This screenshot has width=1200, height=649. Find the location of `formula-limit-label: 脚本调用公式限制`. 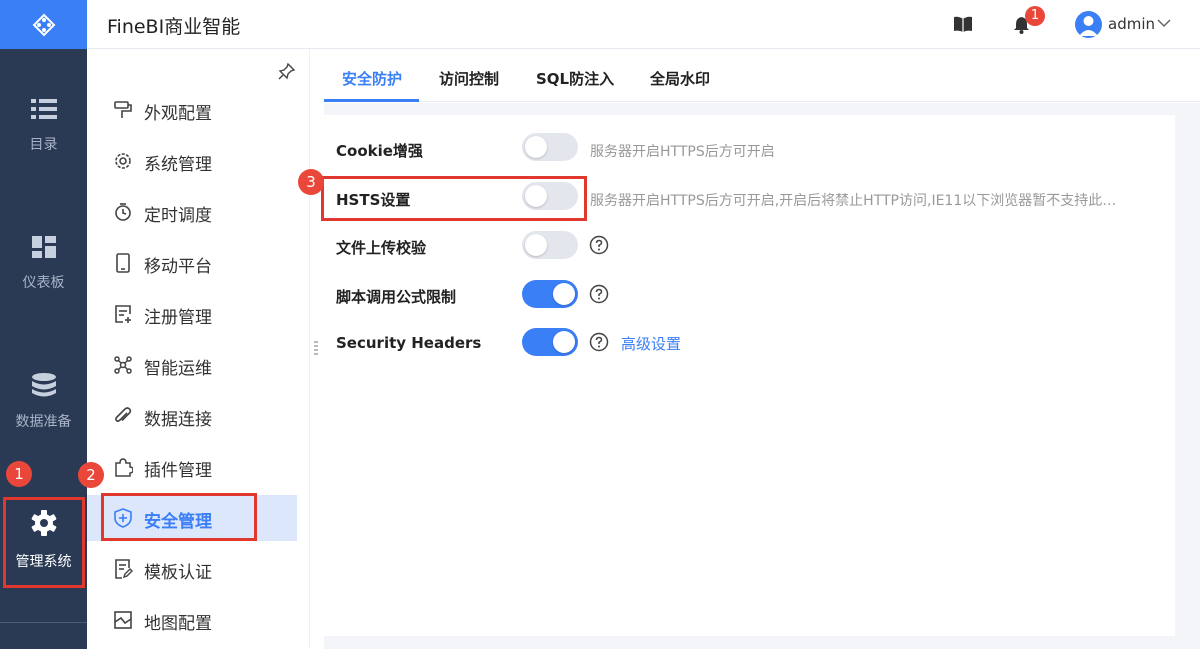

formula-limit-label: 脚本调用公式限制 is located at coordinates (396, 297).